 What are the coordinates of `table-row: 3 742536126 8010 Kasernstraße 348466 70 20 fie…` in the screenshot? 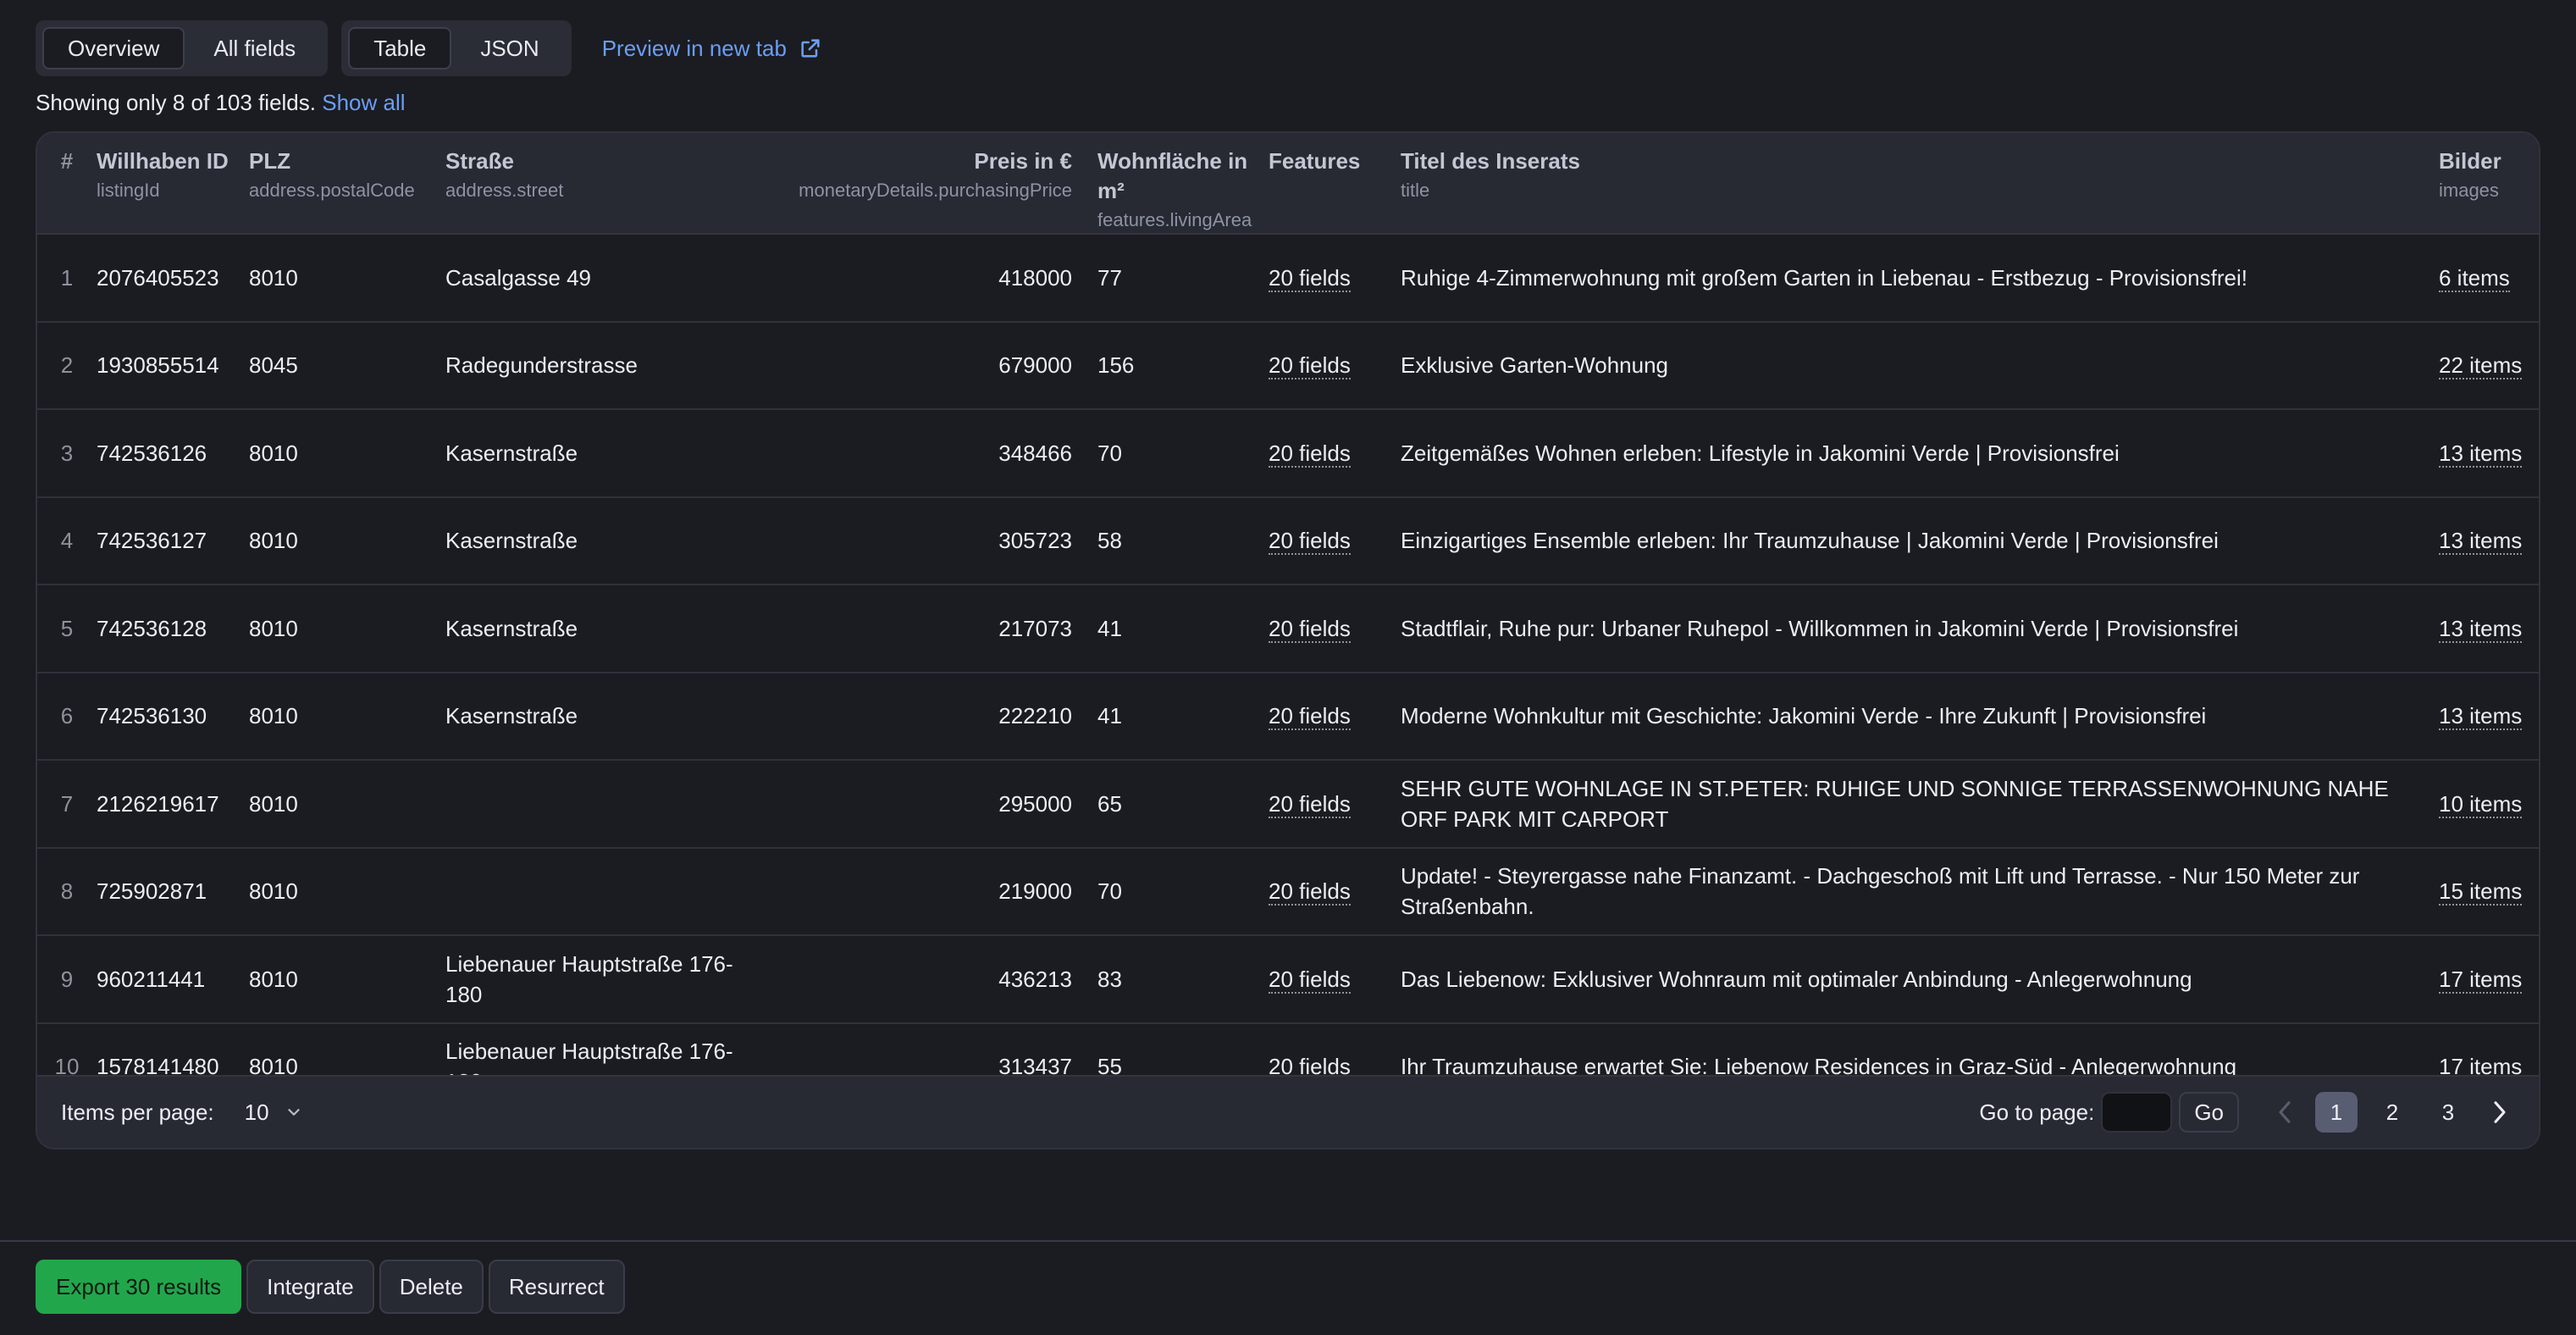 It's located at (1288, 453).